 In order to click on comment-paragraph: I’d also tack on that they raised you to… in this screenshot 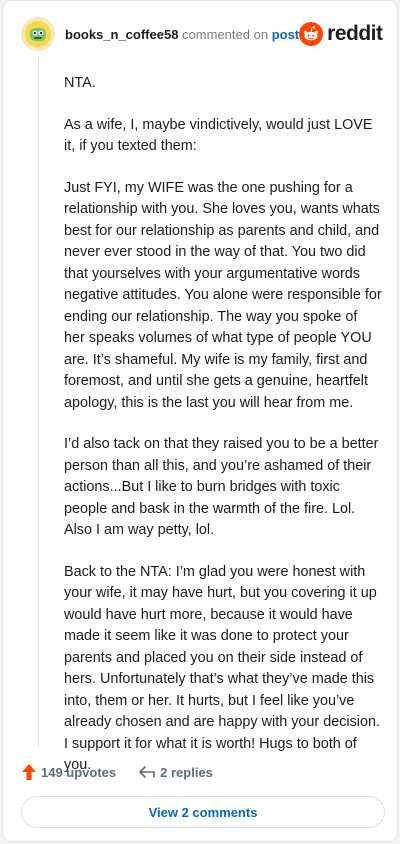, I will do `click(221, 487)`.